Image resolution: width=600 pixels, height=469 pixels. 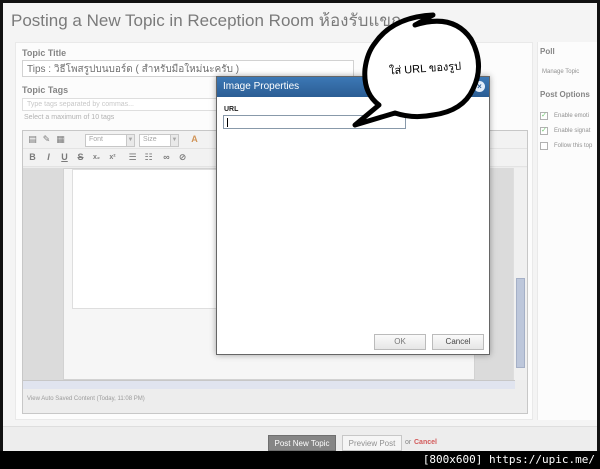 What do you see at coordinates (314, 122) in the screenshot?
I see `url-input` at bounding box center [314, 122].